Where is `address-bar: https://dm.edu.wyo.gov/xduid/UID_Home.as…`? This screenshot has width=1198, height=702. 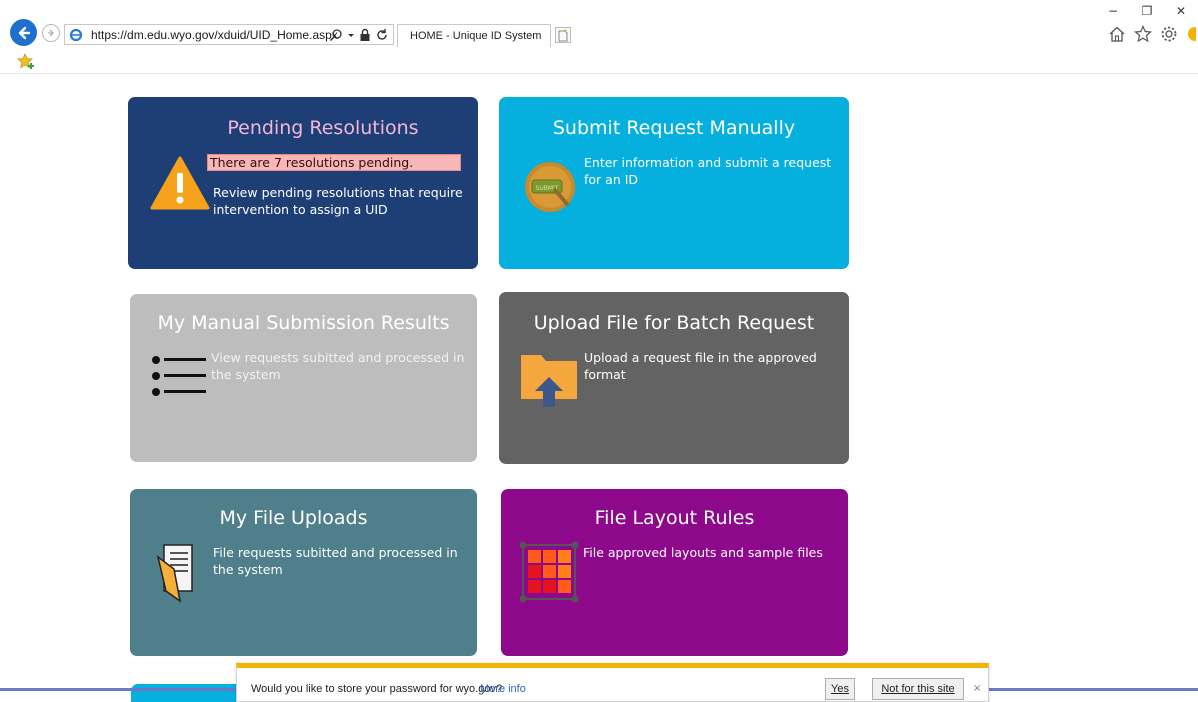 address-bar: https://dm.edu.wyo.gov/xduid/UID_Home.as… is located at coordinates (229, 34).